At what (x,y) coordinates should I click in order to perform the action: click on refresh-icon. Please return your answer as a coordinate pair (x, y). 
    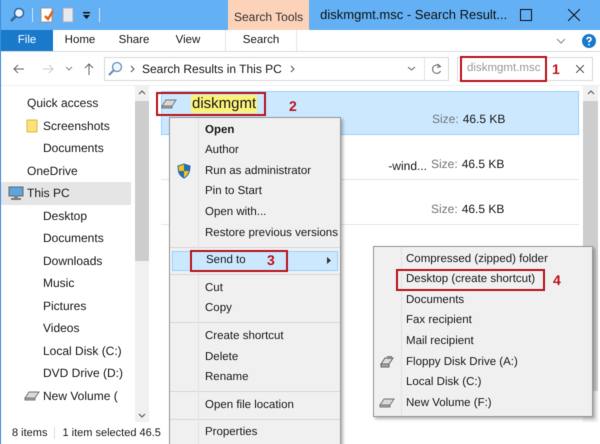
    Looking at the image, I should click on (436, 68).